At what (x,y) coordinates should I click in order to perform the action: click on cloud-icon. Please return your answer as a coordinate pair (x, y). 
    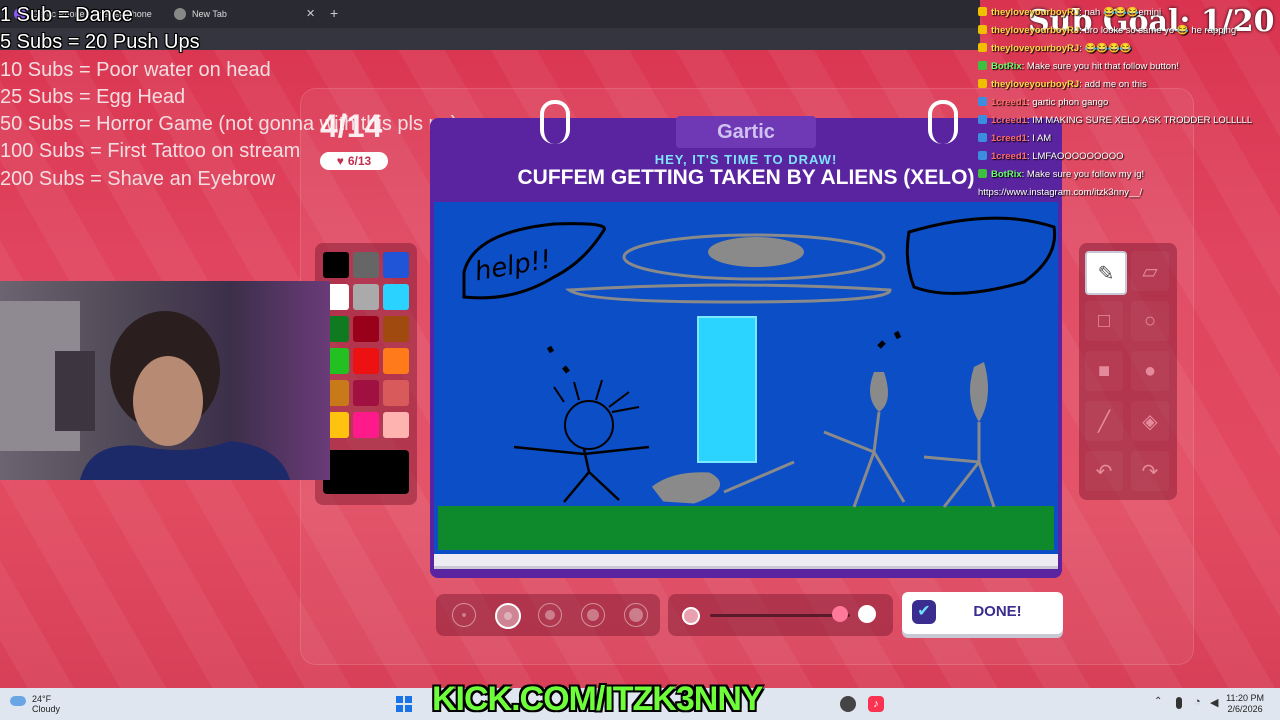
    Looking at the image, I should click on (18, 701).